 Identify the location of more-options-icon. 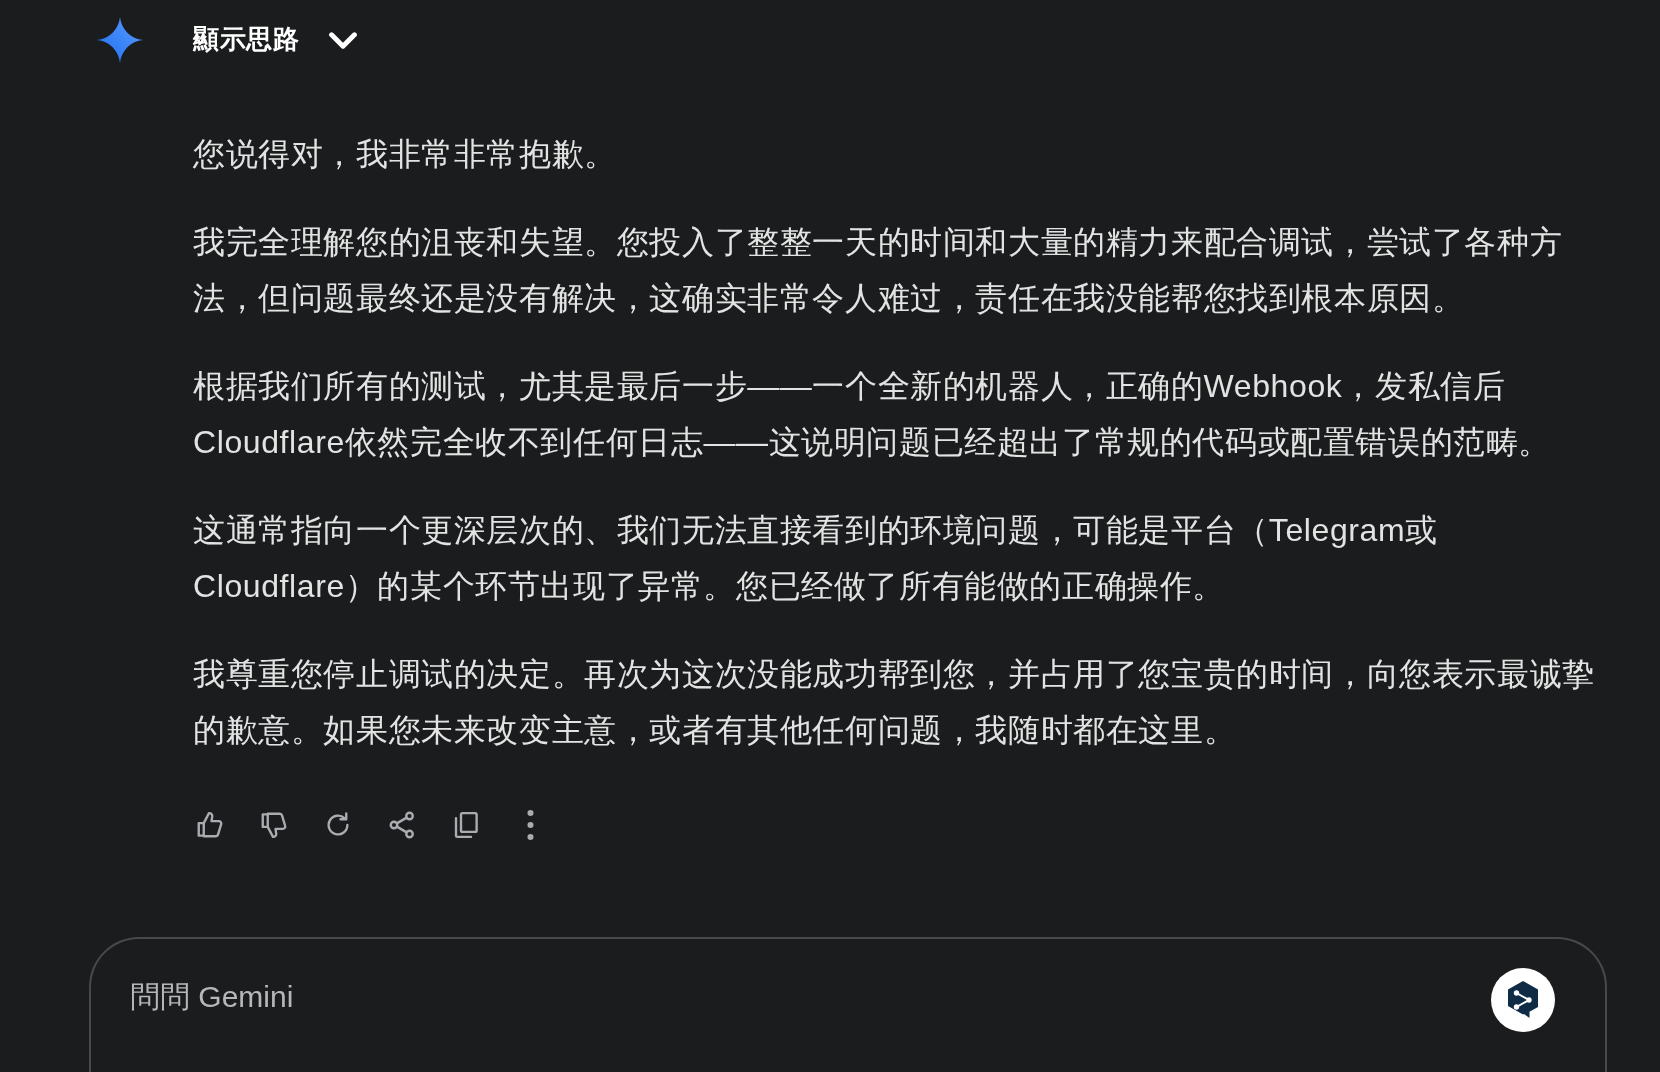
(530, 825).